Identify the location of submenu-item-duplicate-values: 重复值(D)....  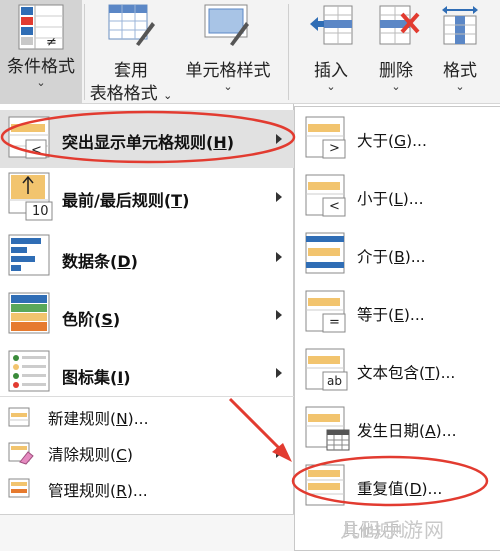
(397, 486).